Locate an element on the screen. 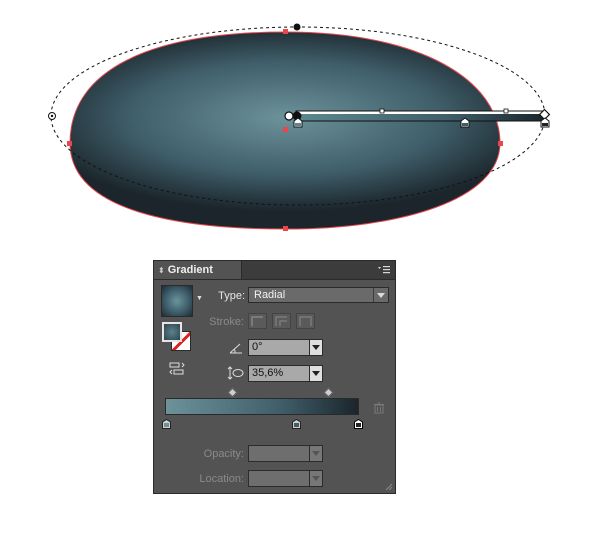 Image resolution: width=600 pixels, height=534 pixels. stroke-label: Stroke: is located at coordinates (226, 322).